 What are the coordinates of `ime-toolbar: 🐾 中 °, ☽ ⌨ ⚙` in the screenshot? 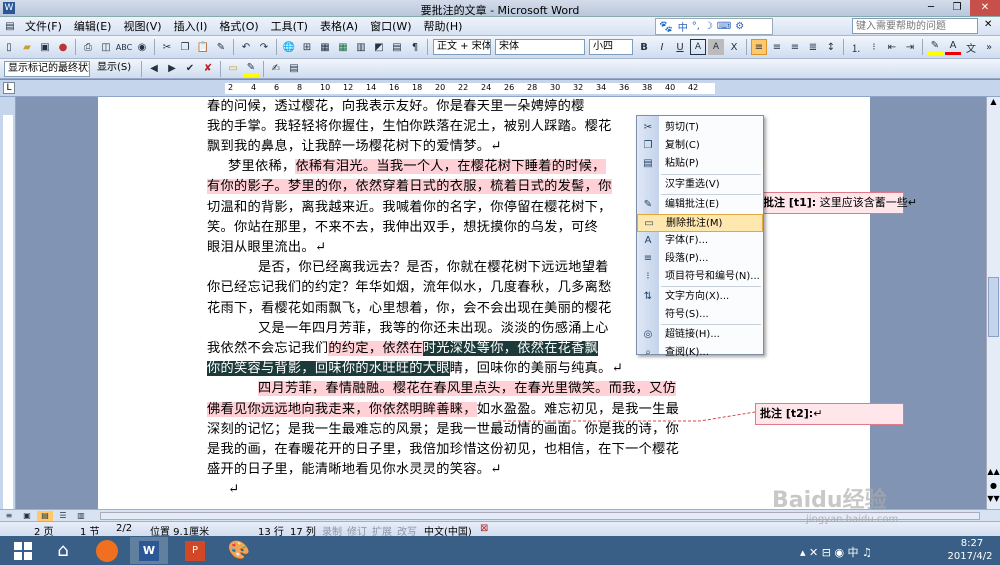 It's located at (714, 26).